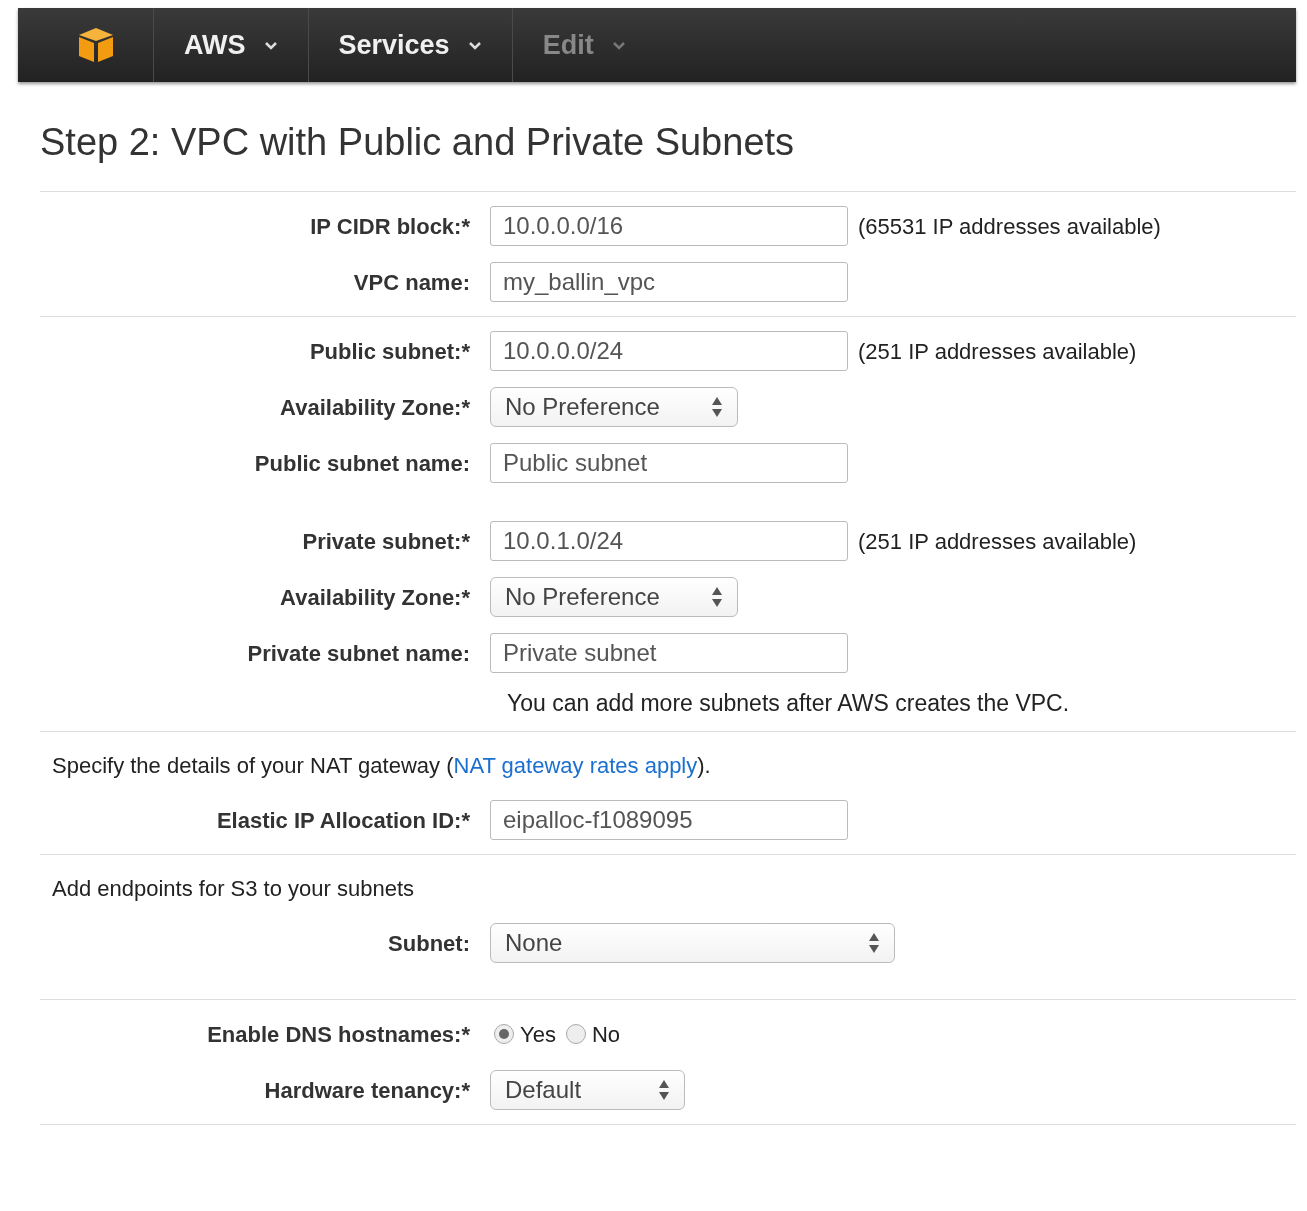 This screenshot has width=1307, height=1211. I want to click on nav-menu-button: AWS, so click(231, 45).